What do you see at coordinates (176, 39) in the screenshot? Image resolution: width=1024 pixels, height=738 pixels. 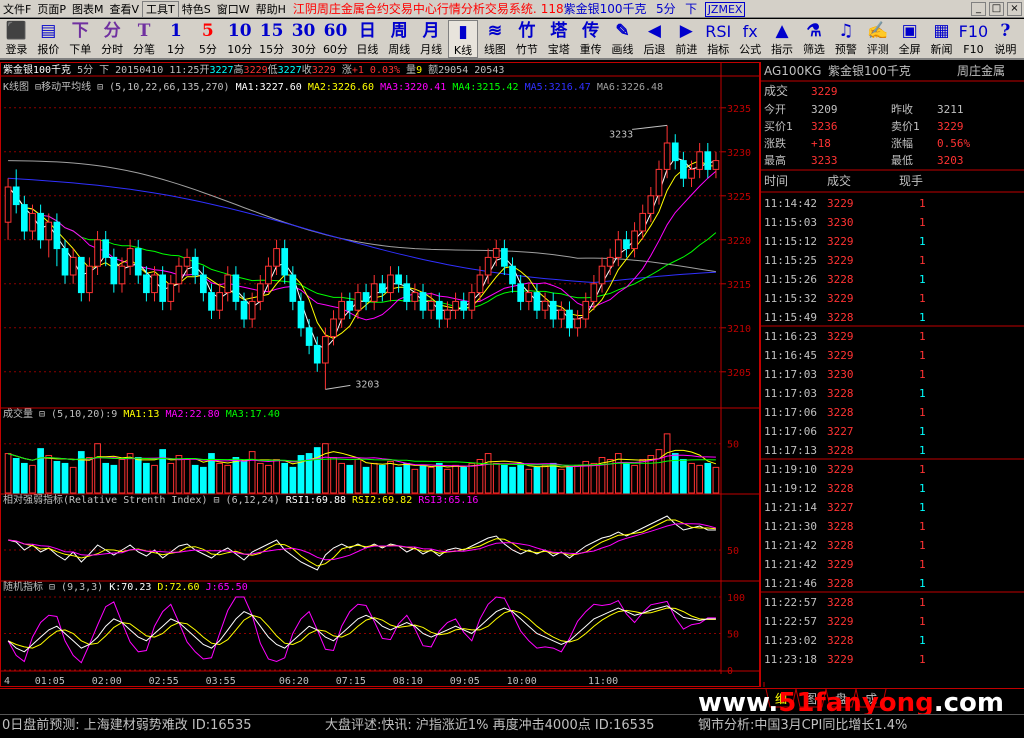 I see `toolbar-1min-button: 1 1分` at bounding box center [176, 39].